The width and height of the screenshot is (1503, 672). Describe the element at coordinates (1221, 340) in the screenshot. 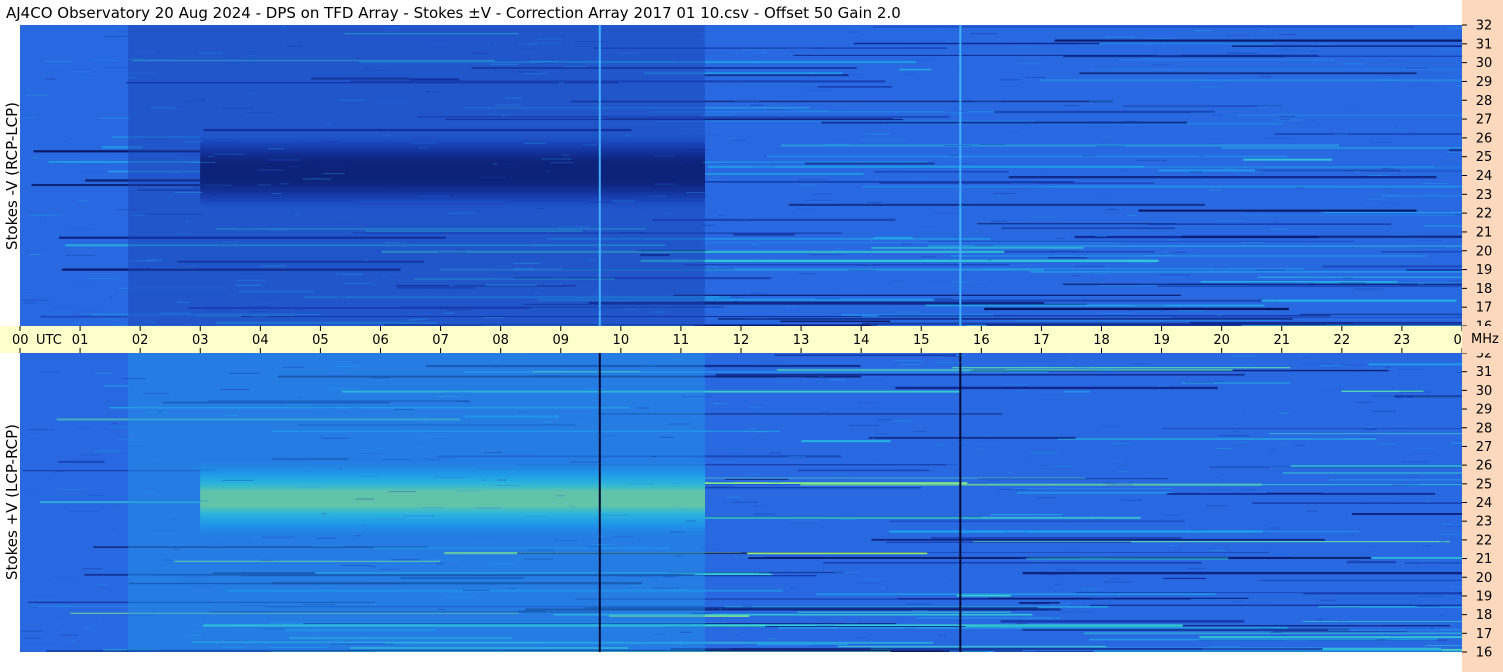

I see `time-tick-label: 20` at that location.